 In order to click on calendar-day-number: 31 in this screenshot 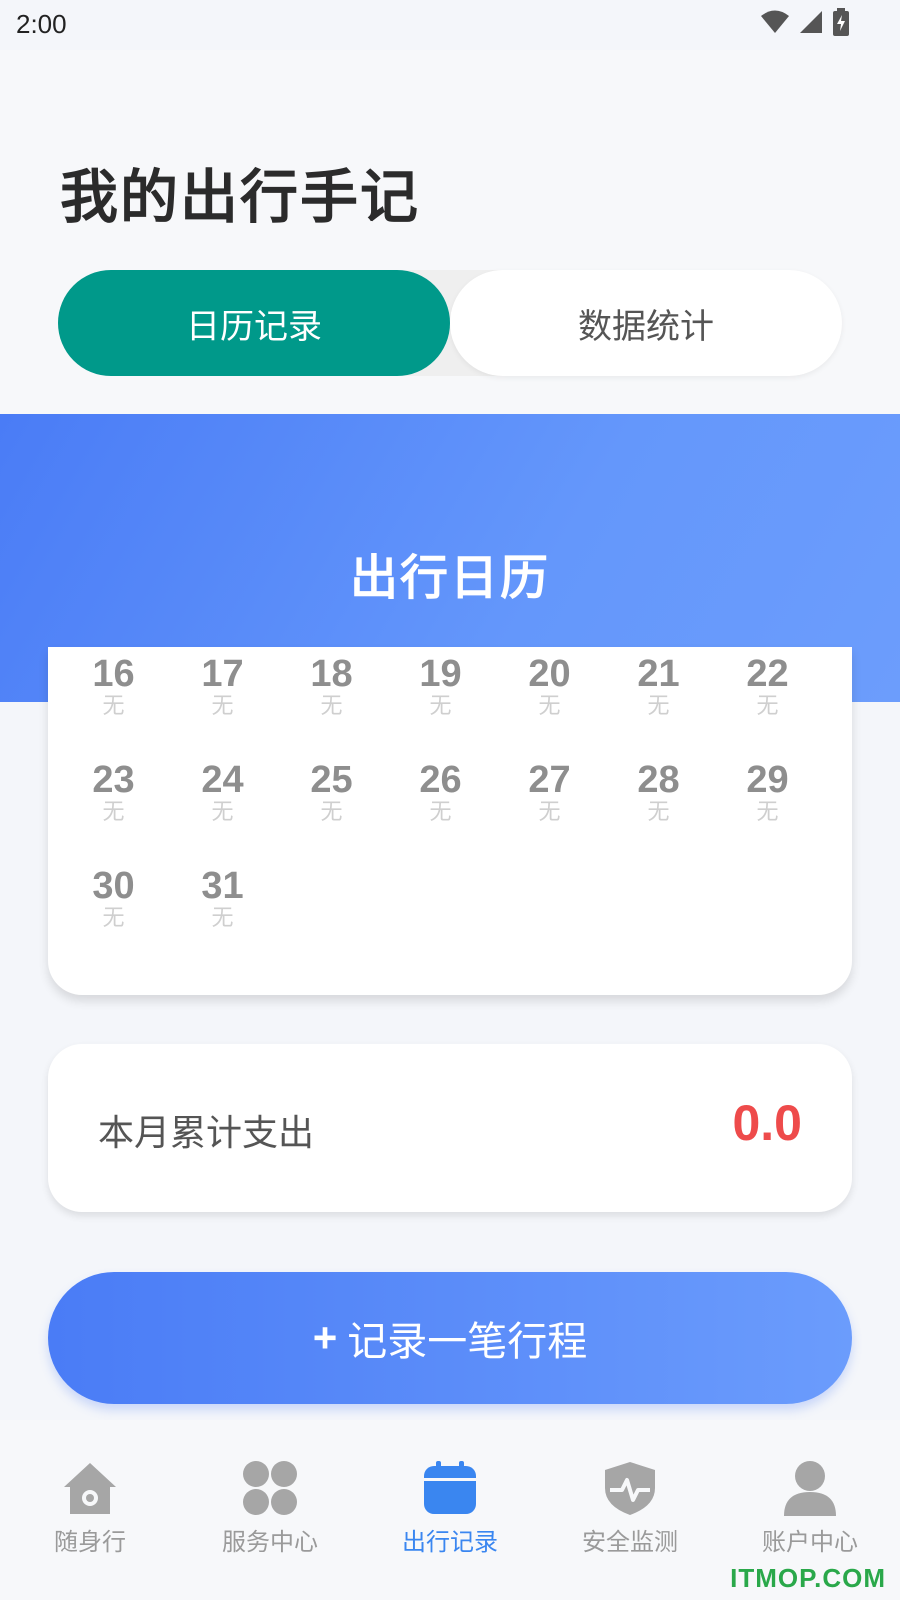, I will do `click(222, 886)`.